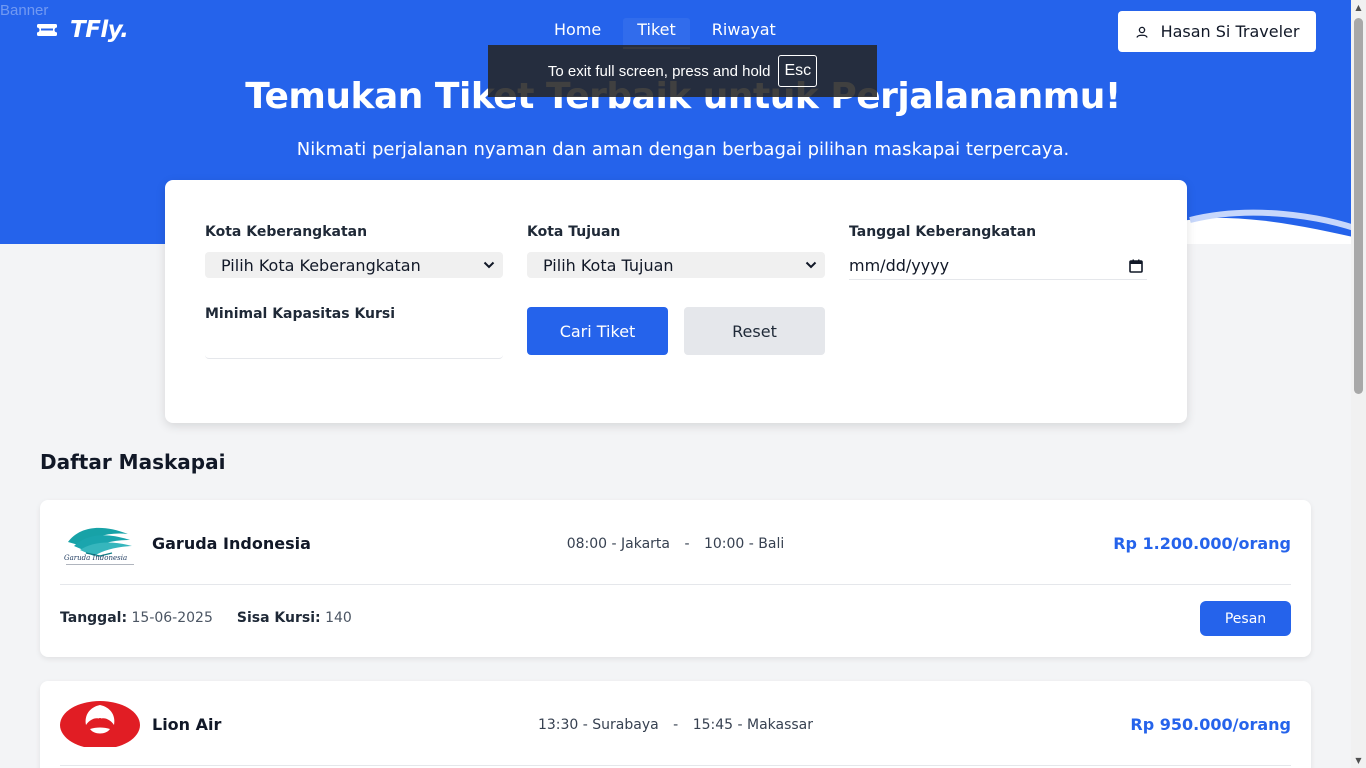 Image resolution: width=1366 pixels, height=768 pixels. Describe the element at coordinates (798, 71) in the screenshot. I see `esc-key-badge: Esc` at that location.